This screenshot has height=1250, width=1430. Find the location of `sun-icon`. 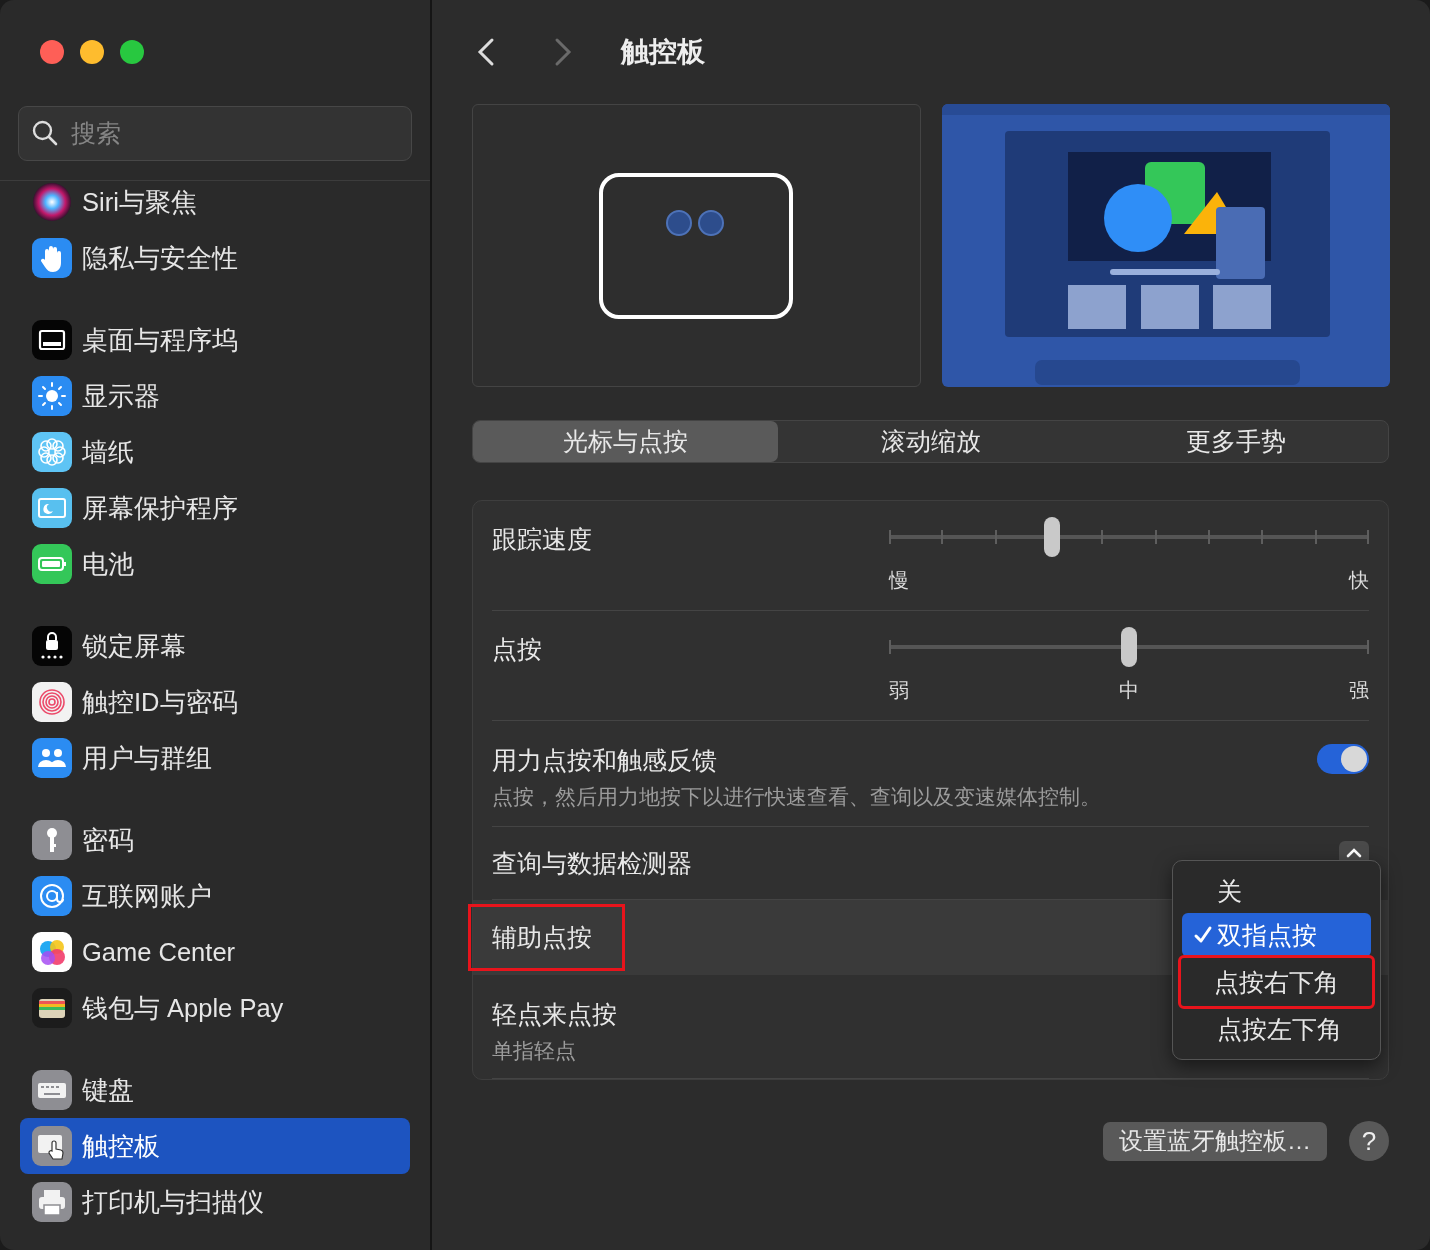

sun-icon is located at coordinates (52, 396).